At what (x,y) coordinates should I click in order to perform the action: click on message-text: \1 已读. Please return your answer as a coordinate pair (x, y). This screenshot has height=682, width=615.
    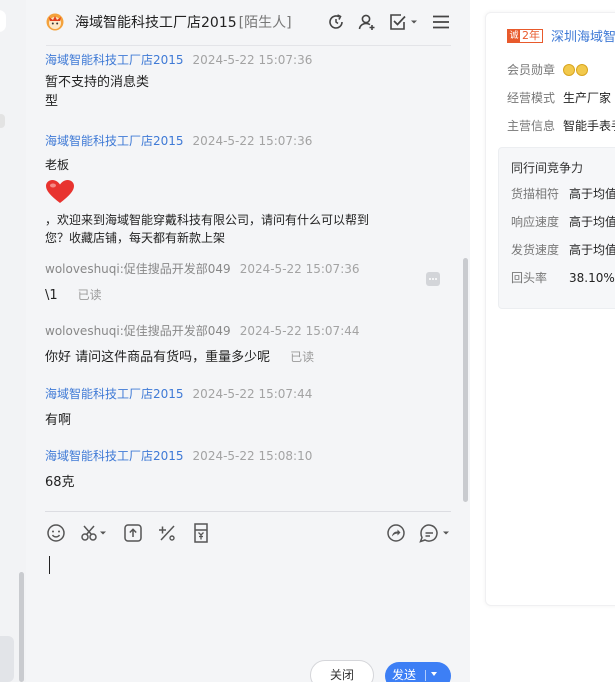
    Looking at the image, I should click on (245, 295).